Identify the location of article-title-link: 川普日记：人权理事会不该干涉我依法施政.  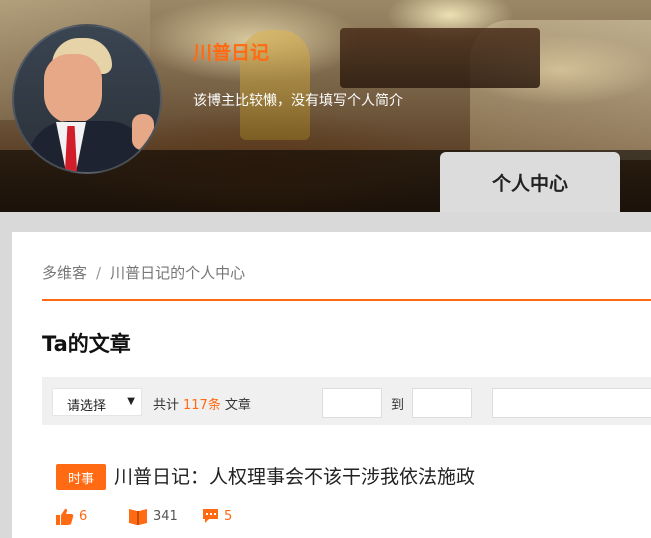
(294, 475).